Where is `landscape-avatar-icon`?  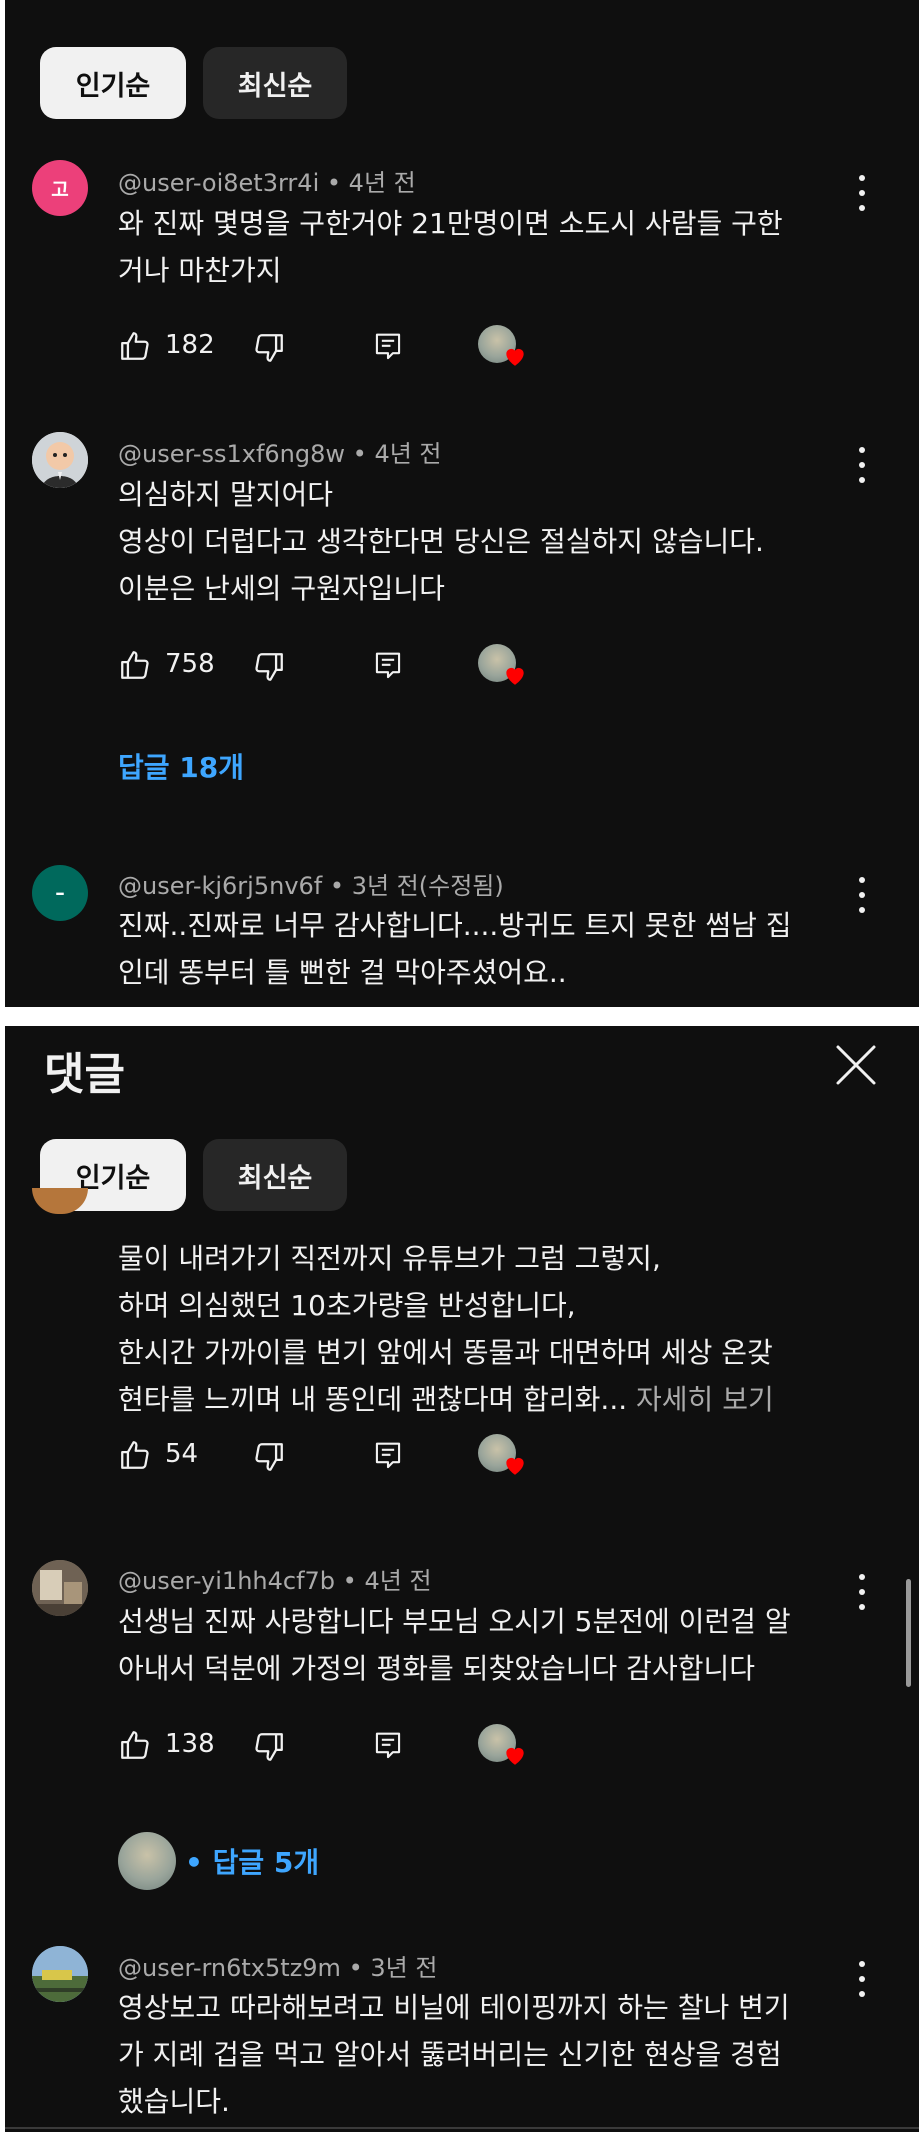
landscape-avatar-icon is located at coordinates (60, 1974).